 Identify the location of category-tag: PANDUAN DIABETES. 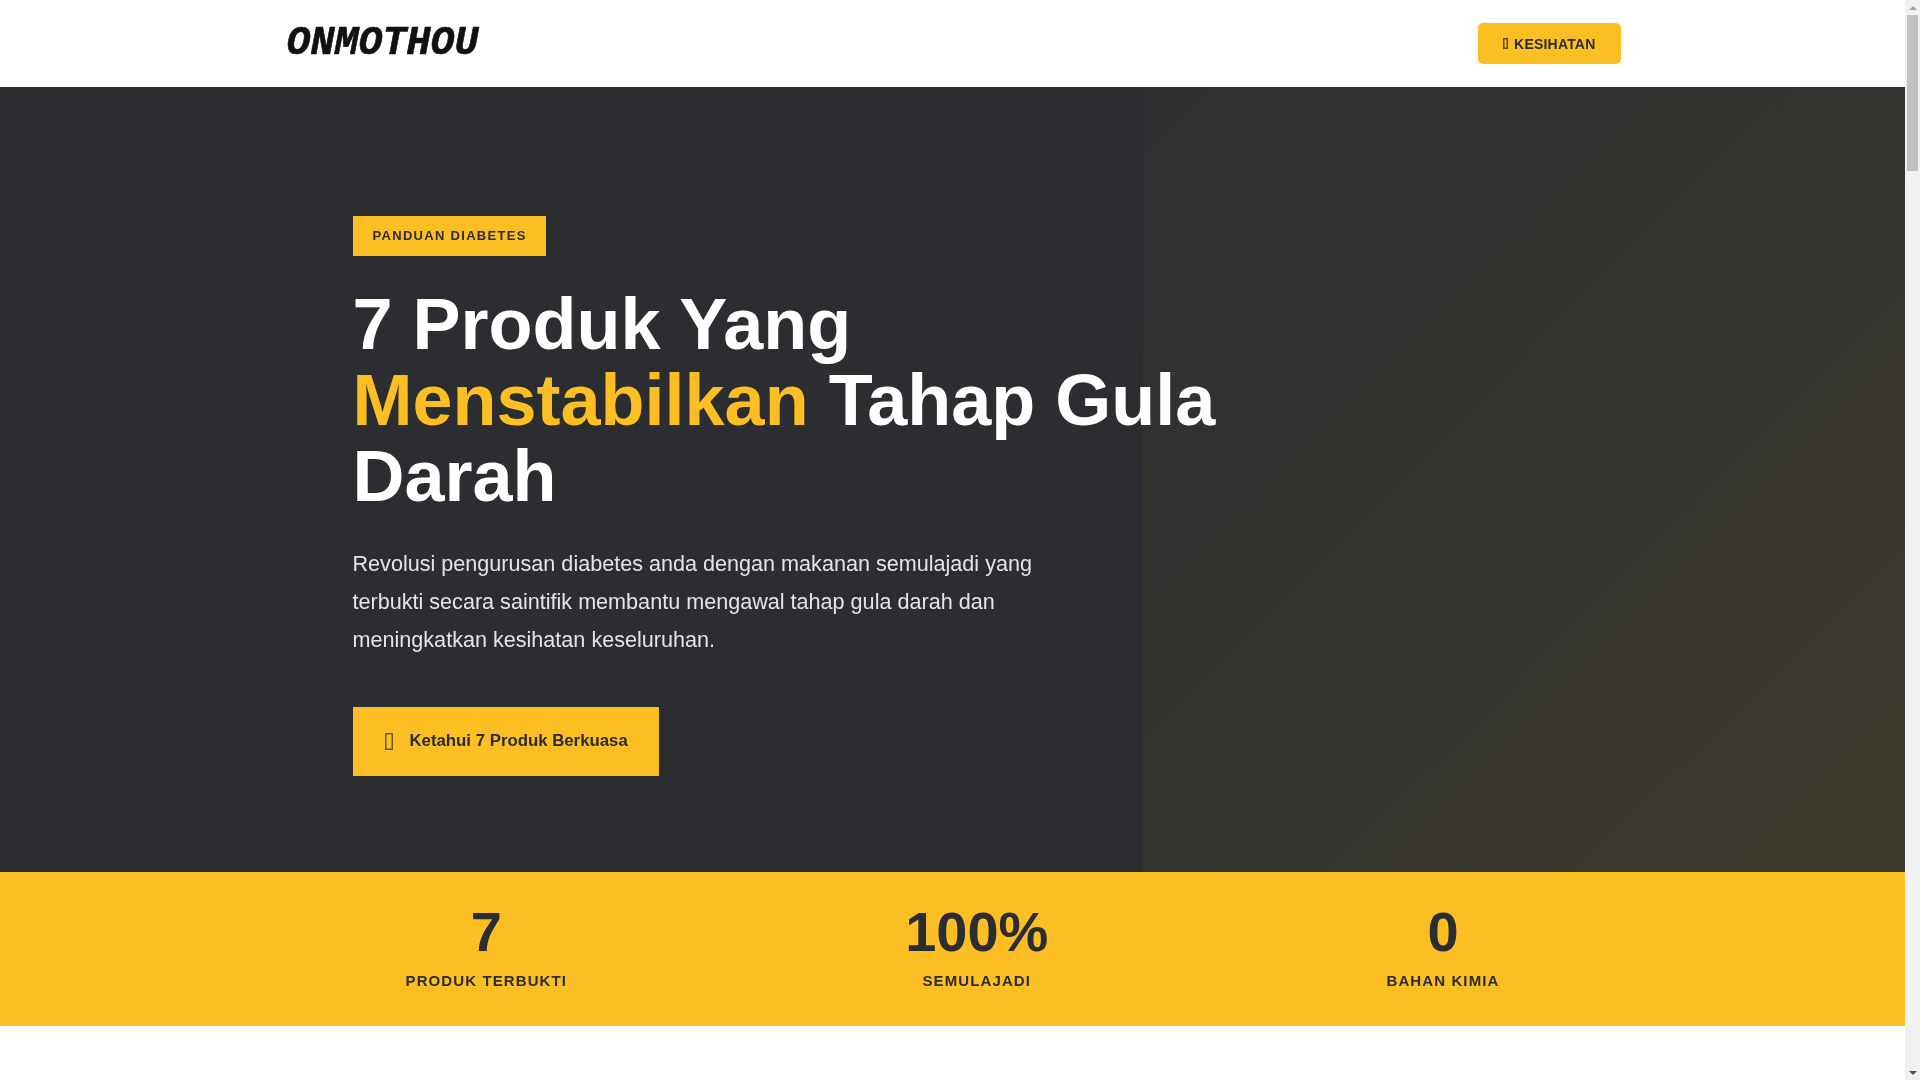
(449, 236).